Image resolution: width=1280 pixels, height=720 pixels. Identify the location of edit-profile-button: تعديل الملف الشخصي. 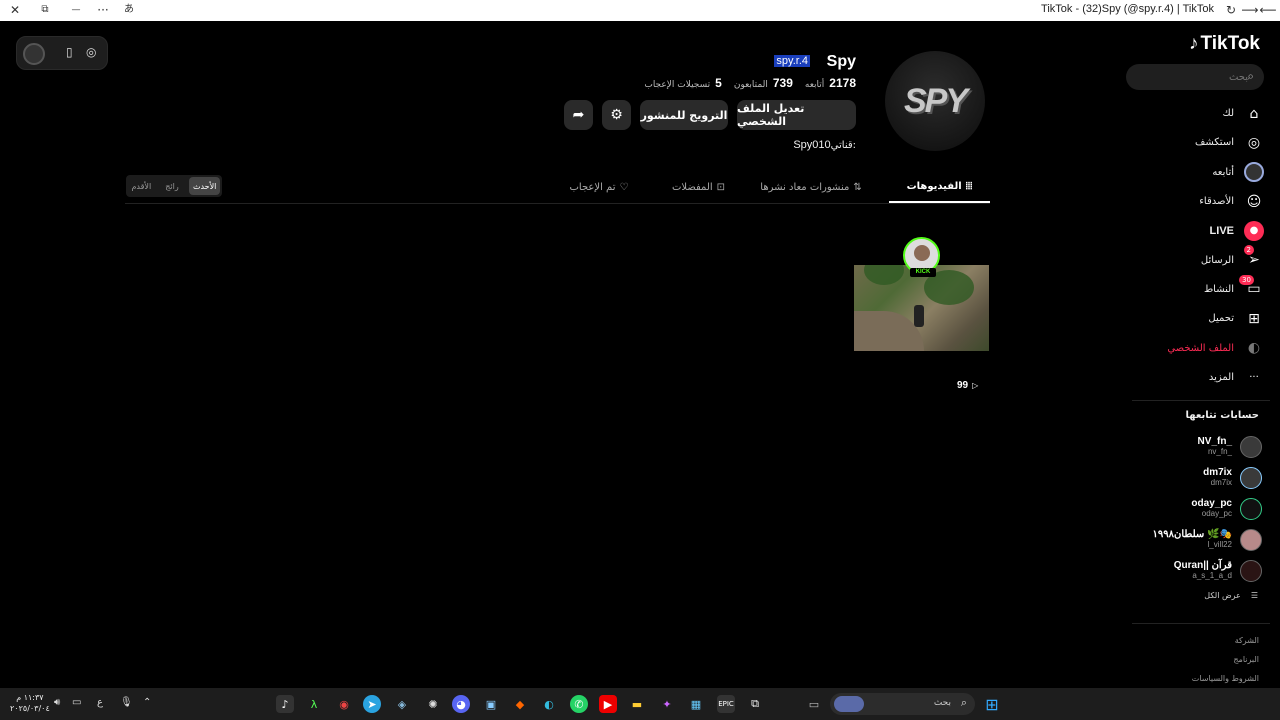
(796, 115).